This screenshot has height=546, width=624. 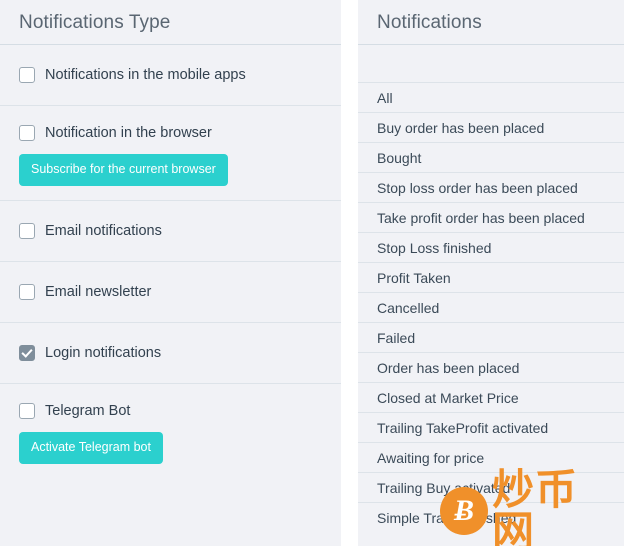 What do you see at coordinates (123, 170) in the screenshot?
I see `subscribe-browser-button: Subscribe for the current browser` at bounding box center [123, 170].